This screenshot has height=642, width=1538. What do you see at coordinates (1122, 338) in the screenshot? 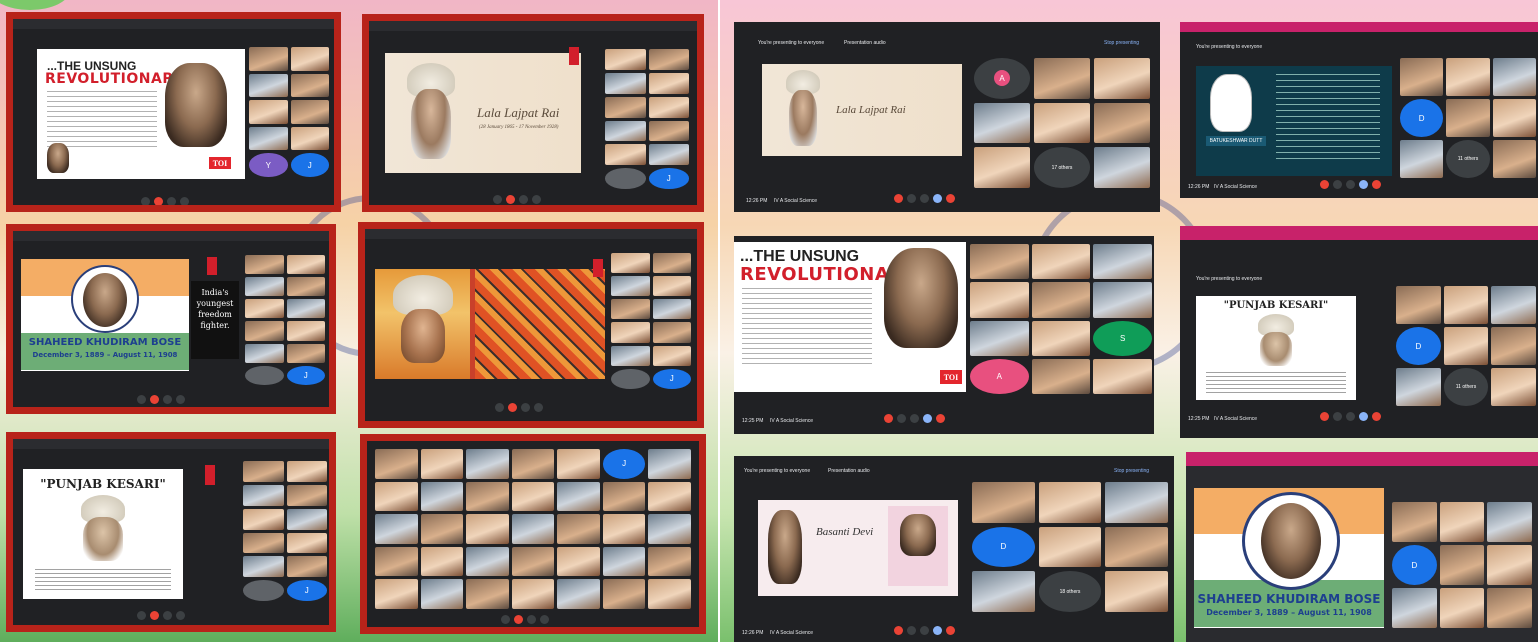
I see `avatar: S` at bounding box center [1122, 338].